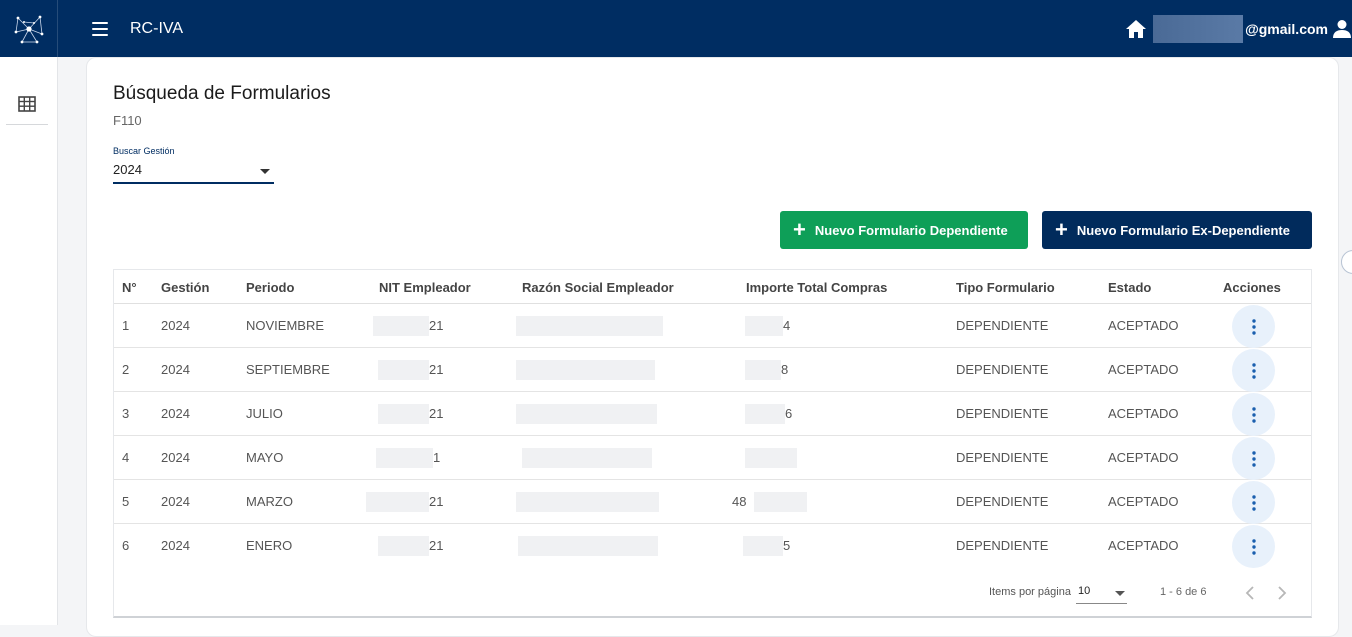  Describe the element at coordinates (157, 28) in the screenshot. I see `app-title: RC-IVA` at that location.